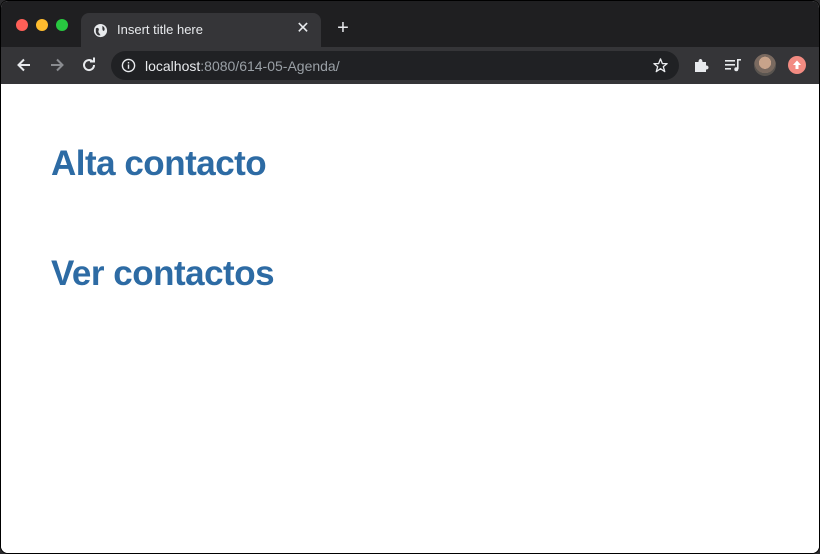 The width and height of the screenshot is (820, 554). I want to click on puzzle-icon, so click(702, 65).